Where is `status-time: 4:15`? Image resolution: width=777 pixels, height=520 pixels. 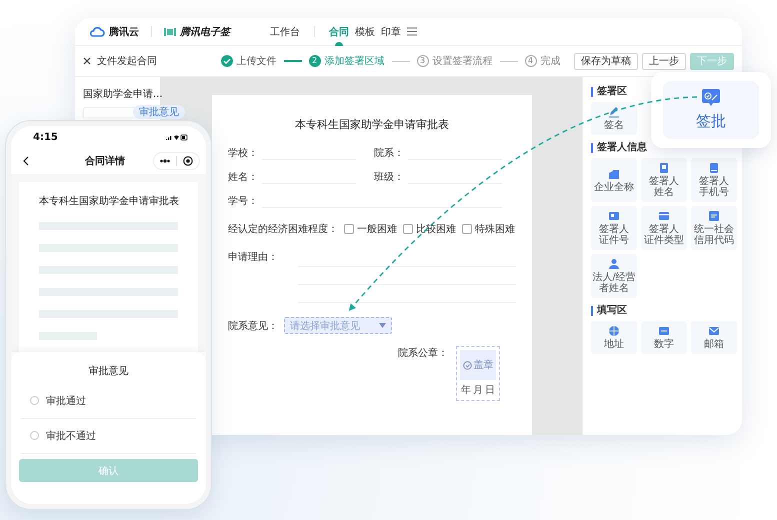
status-time: 4:15 is located at coordinates (45, 137).